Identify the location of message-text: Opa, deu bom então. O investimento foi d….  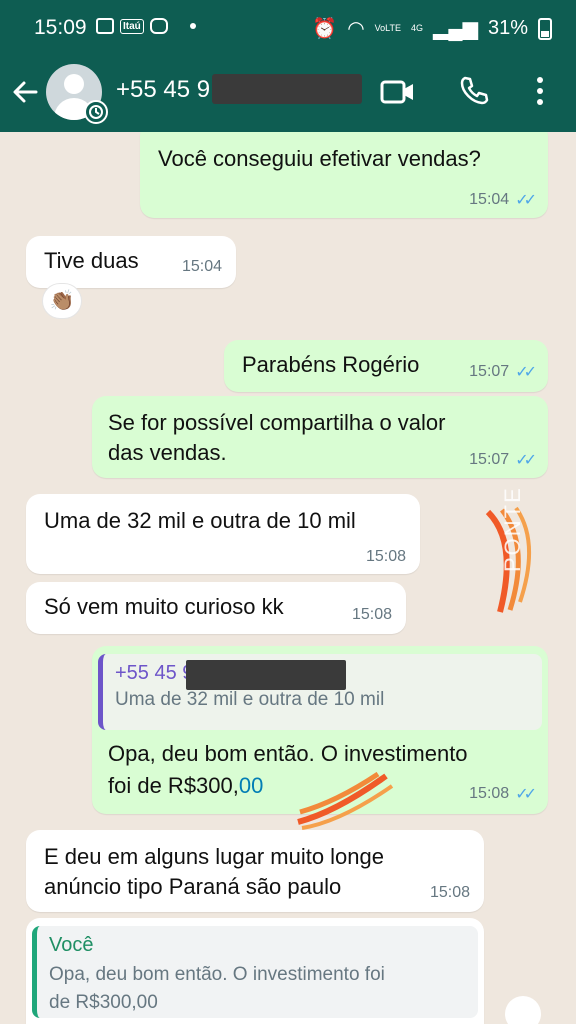
(288, 770).